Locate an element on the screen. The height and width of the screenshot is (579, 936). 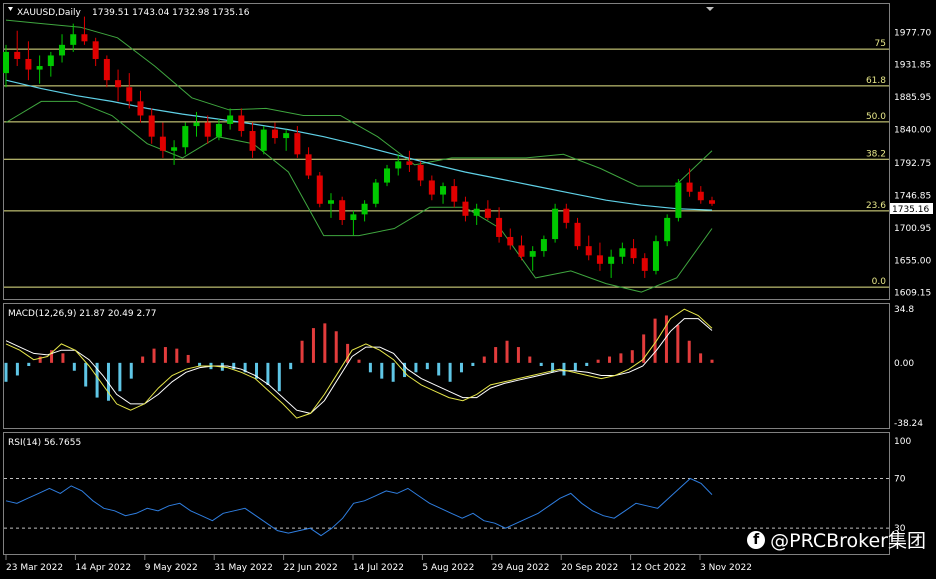
price-tick-label: 1746.85 is located at coordinates (912, 196).